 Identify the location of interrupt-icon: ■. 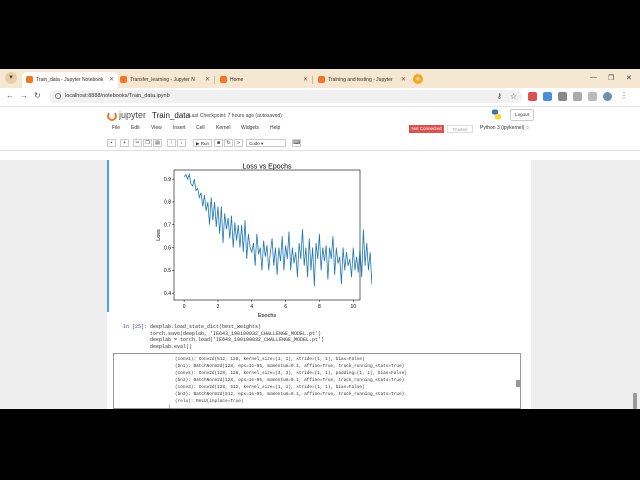
(218, 143).